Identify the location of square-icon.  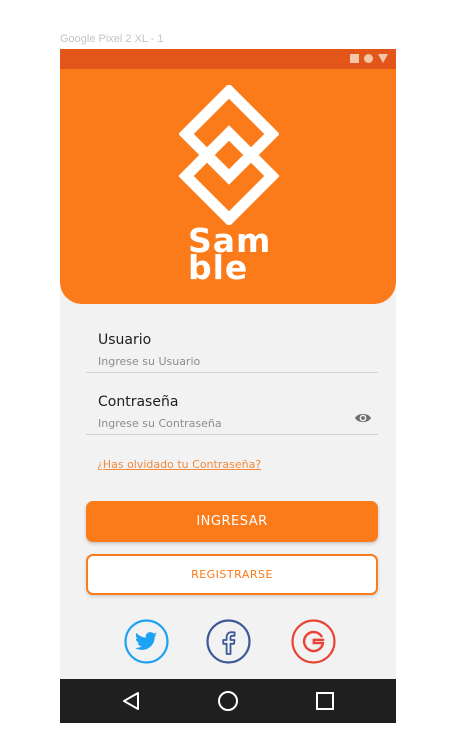
(354, 58).